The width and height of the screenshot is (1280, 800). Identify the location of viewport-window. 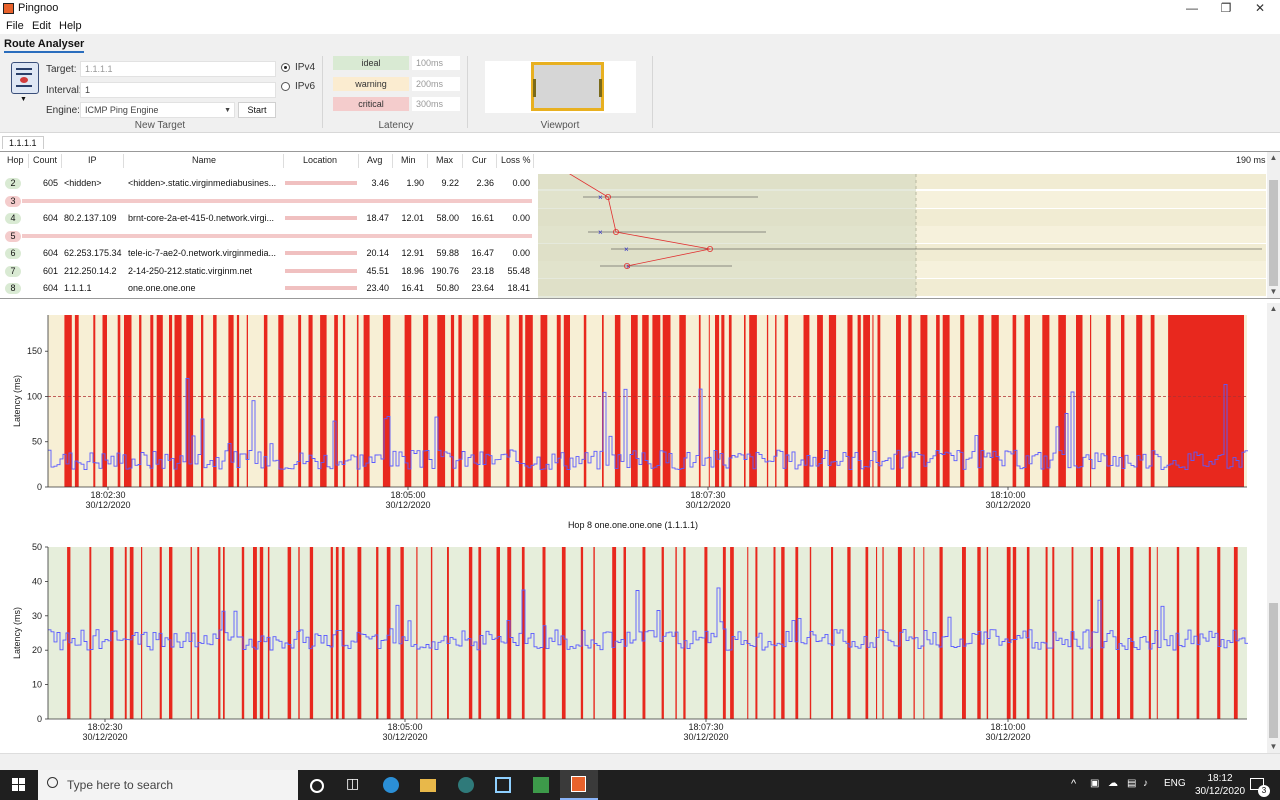
(567, 86).